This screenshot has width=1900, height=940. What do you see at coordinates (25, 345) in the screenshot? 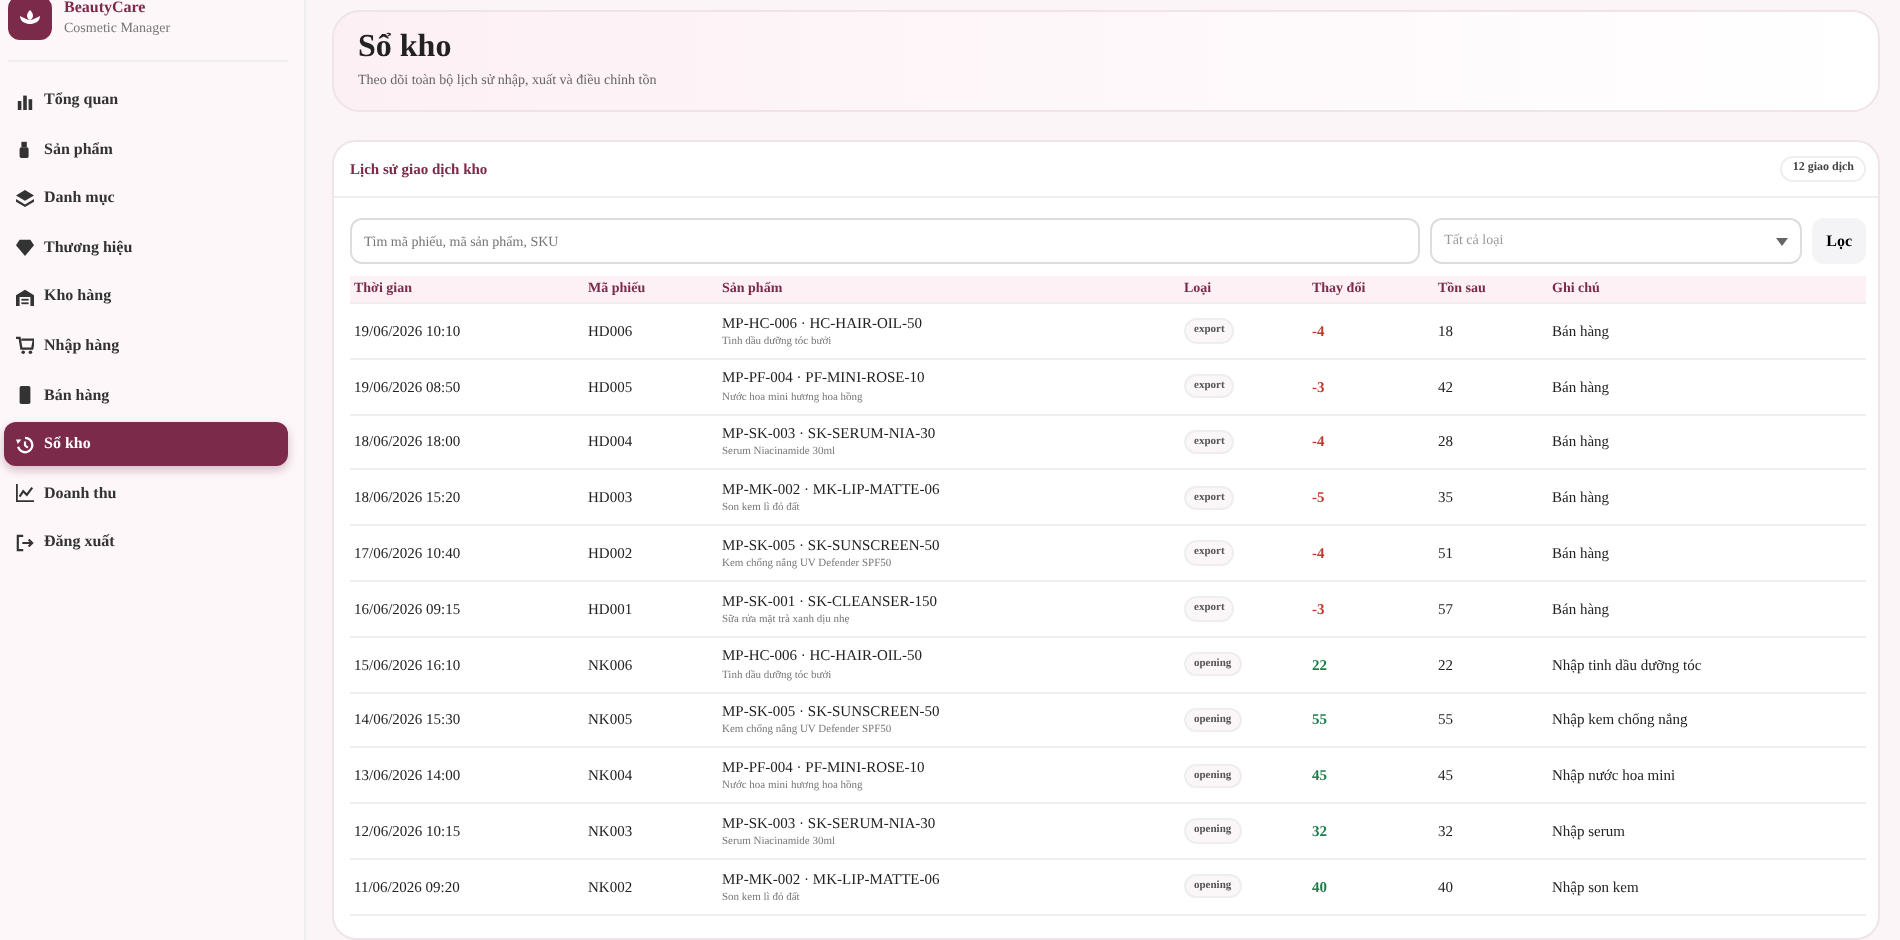
I see `cart-icon` at bounding box center [25, 345].